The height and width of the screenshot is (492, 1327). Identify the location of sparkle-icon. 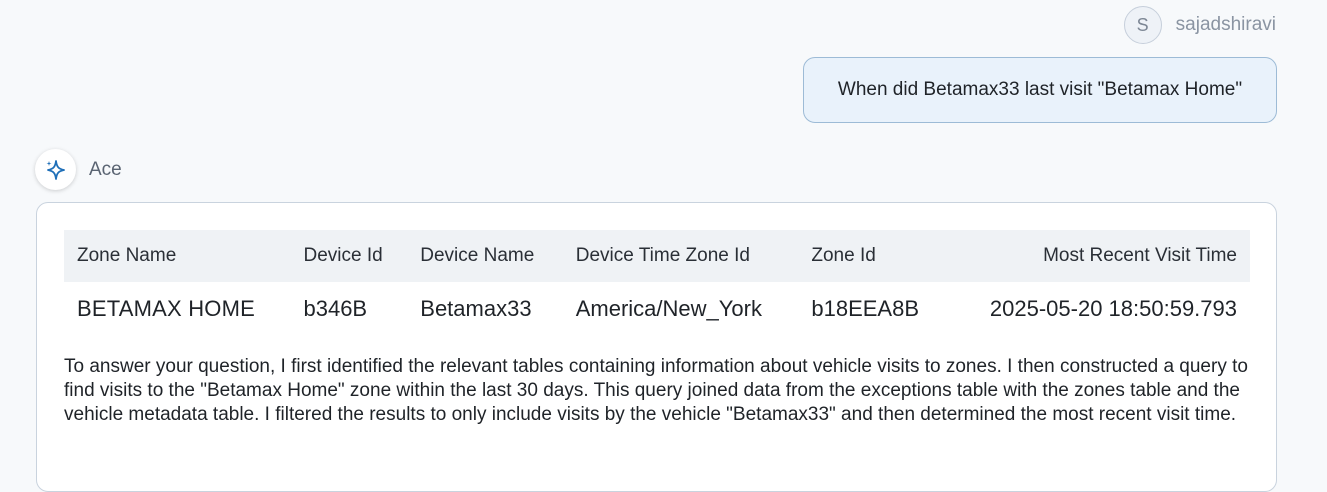
(55, 169).